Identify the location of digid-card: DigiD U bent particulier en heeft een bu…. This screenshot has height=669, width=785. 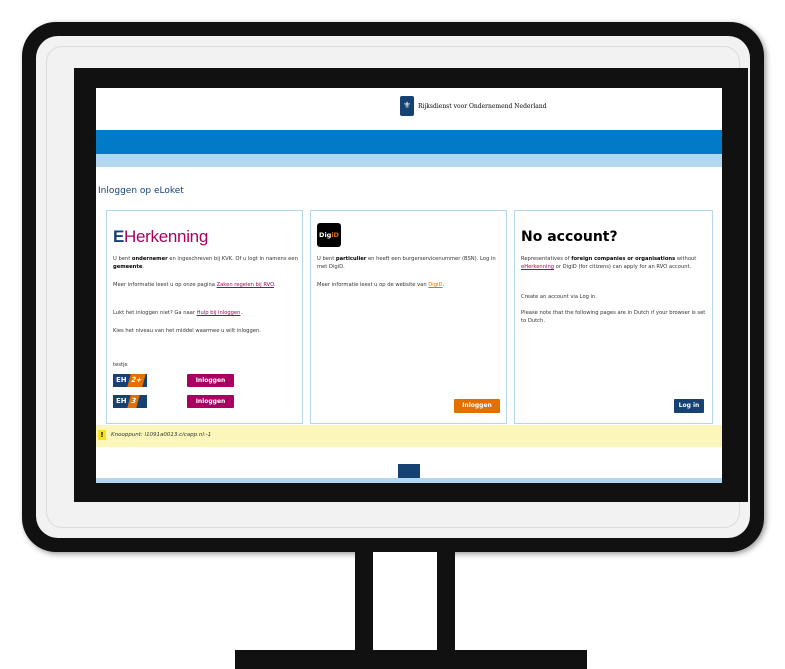
(408, 317).